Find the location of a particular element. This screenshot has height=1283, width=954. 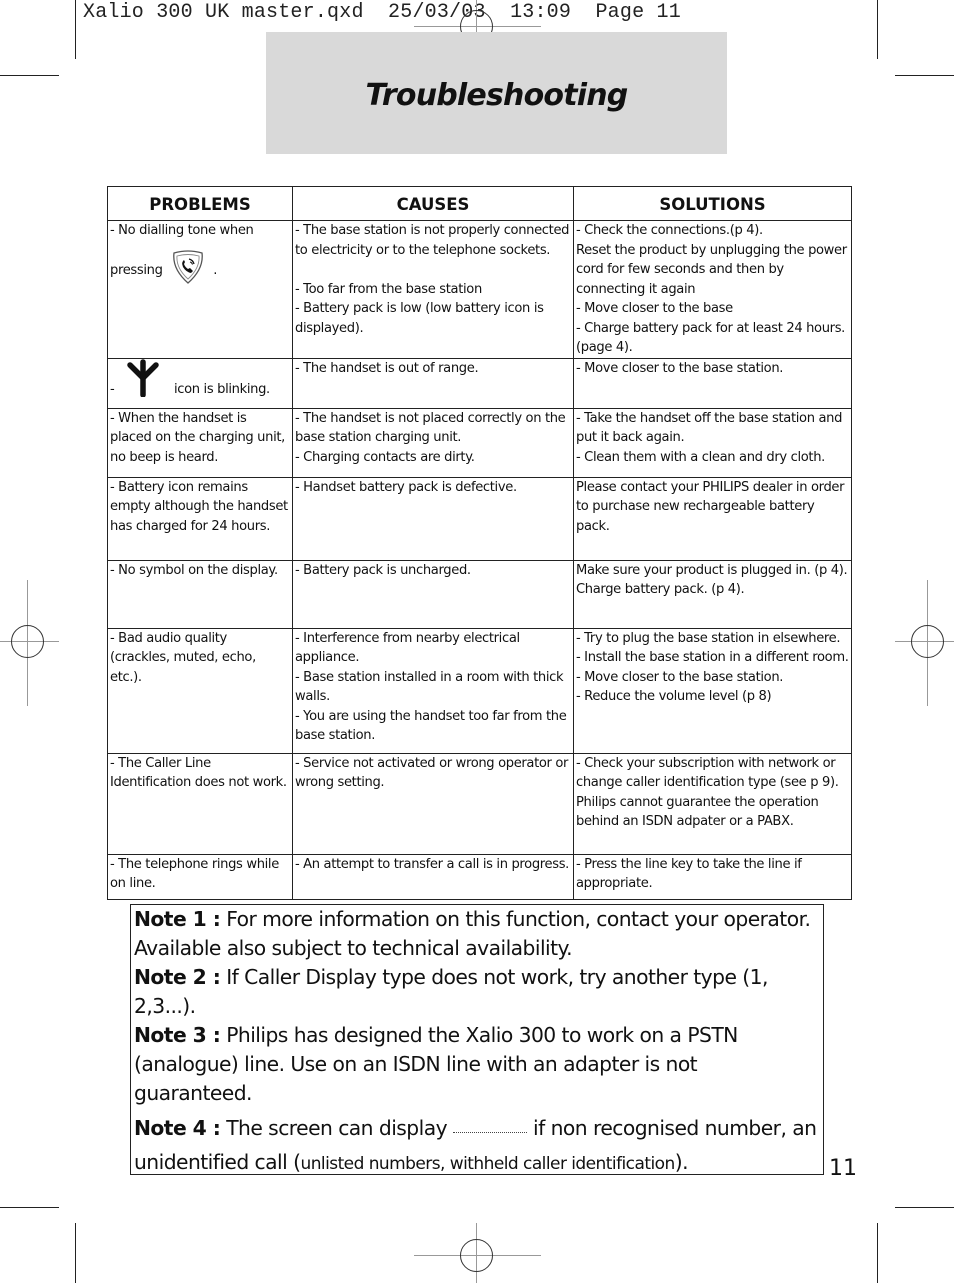

title-banner: Troubleshooting is located at coordinates (496, 93).